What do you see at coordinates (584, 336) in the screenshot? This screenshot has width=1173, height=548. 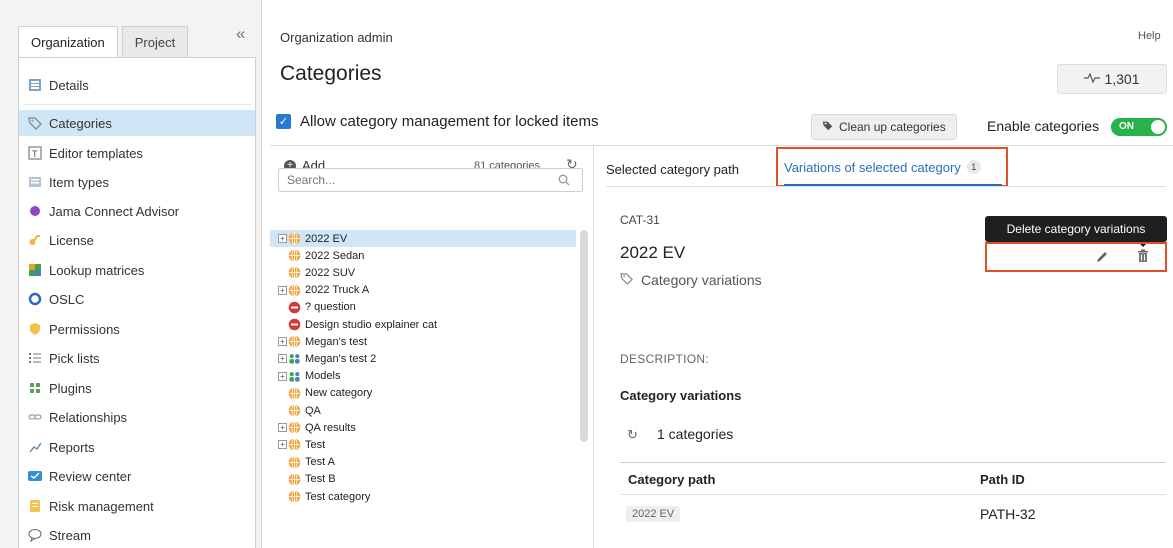 I see `tree-scrollbar` at bounding box center [584, 336].